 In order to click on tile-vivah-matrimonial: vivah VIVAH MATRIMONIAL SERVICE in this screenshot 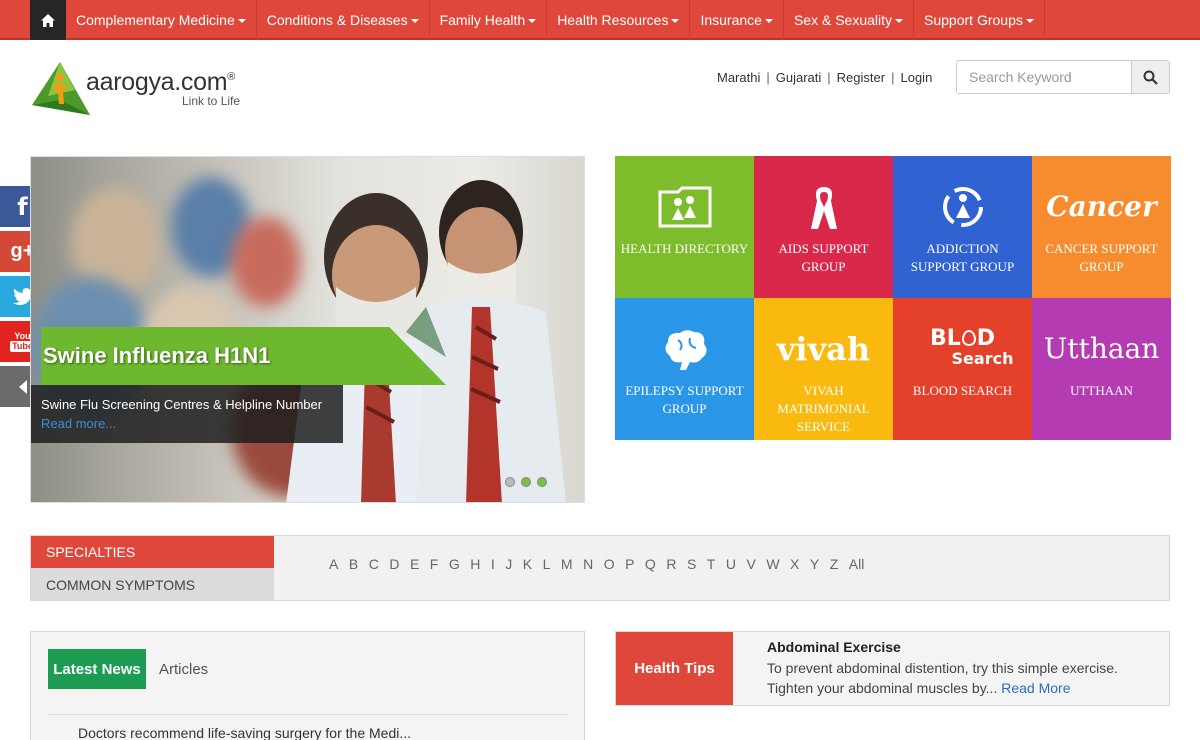, I will do `click(823, 369)`.